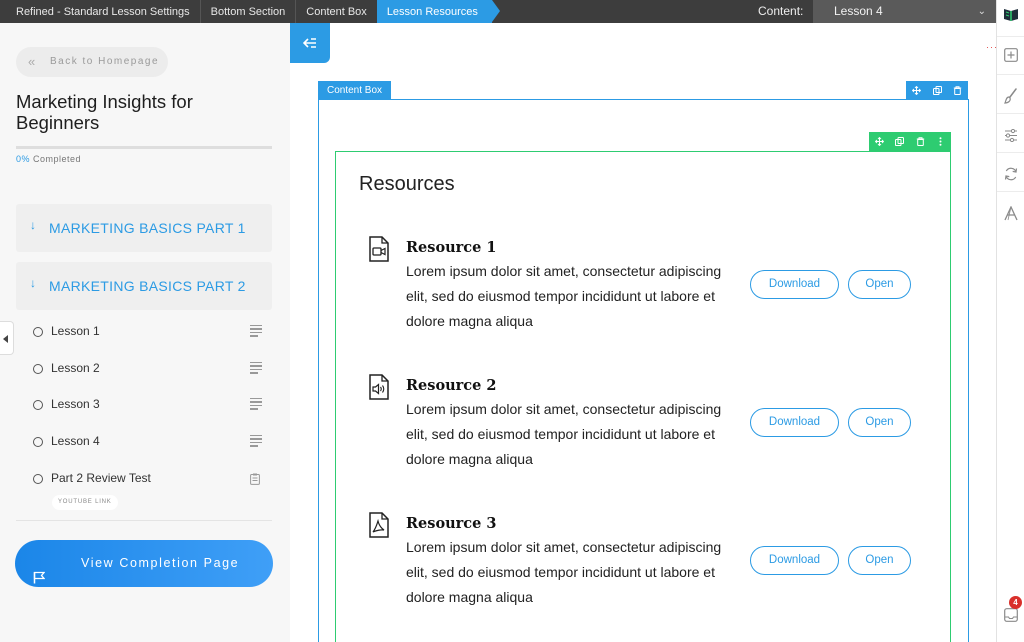 The height and width of the screenshot is (642, 1024). I want to click on lesson-label: Lesson 4, so click(75, 441).